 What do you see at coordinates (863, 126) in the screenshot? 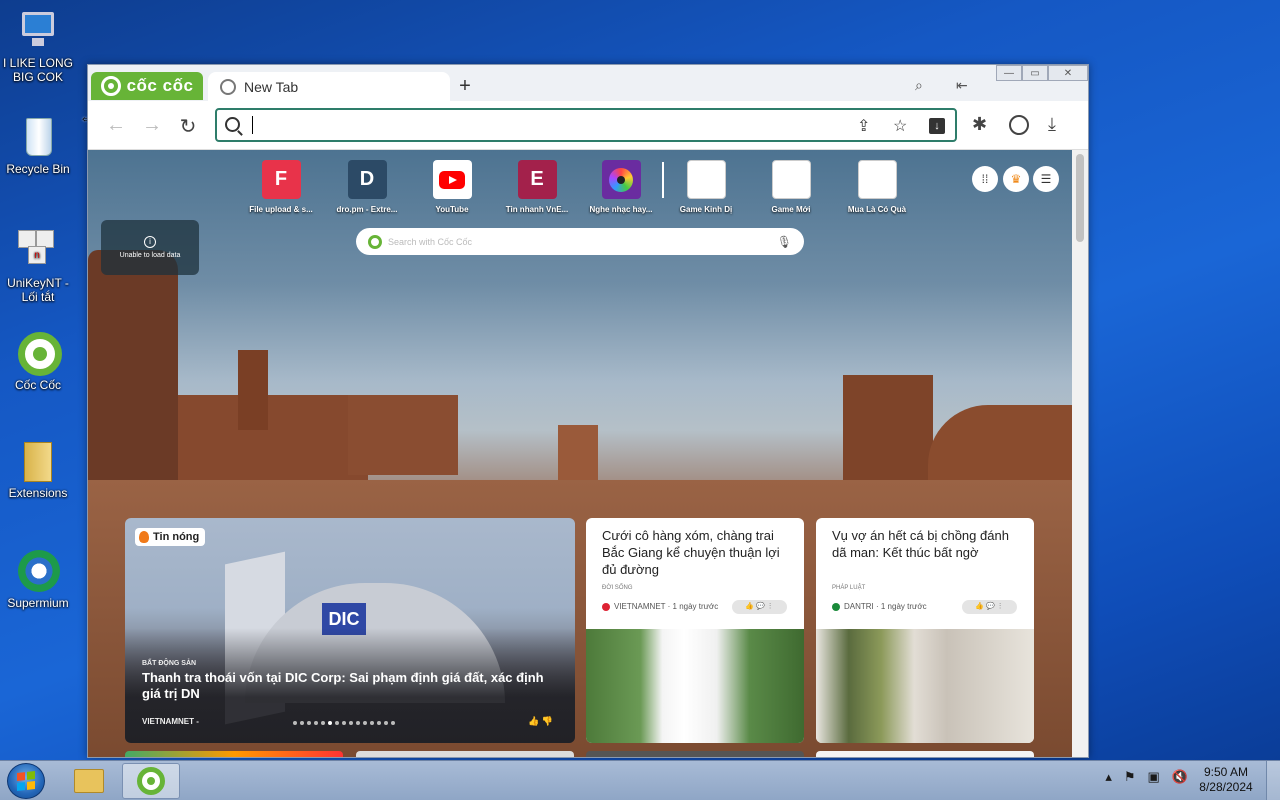
I see `share-icon: ⇪` at bounding box center [863, 126].